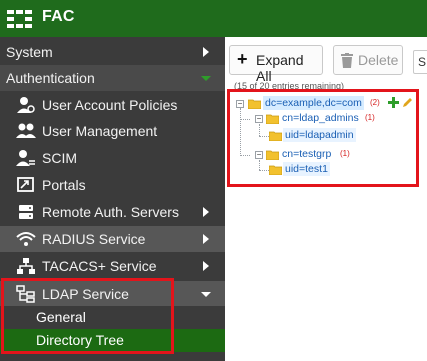 Image resolution: width=427 pixels, height=361 pixels. What do you see at coordinates (112, 52) in the screenshot?
I see `sidebar-section-system: System` at bounding box center [112, 52].